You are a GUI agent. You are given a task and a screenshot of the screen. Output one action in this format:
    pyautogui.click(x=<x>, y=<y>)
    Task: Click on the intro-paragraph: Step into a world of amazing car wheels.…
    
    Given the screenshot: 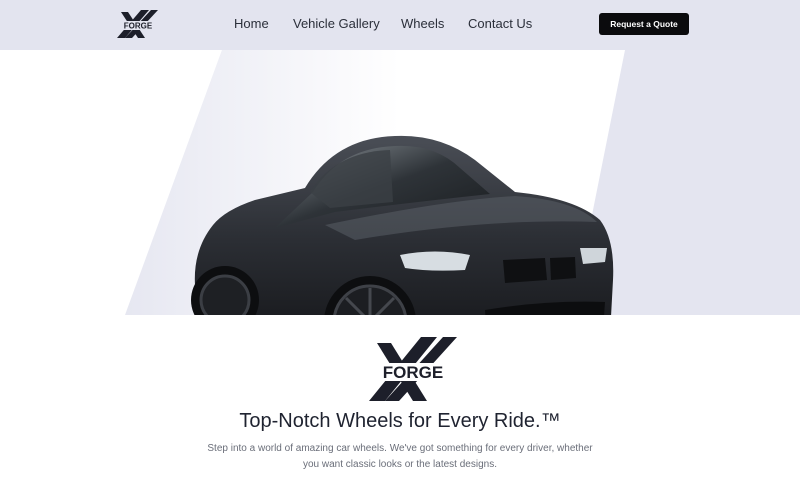 What is the action you would take?
    pyautogui.click(x=400, y=456)
    